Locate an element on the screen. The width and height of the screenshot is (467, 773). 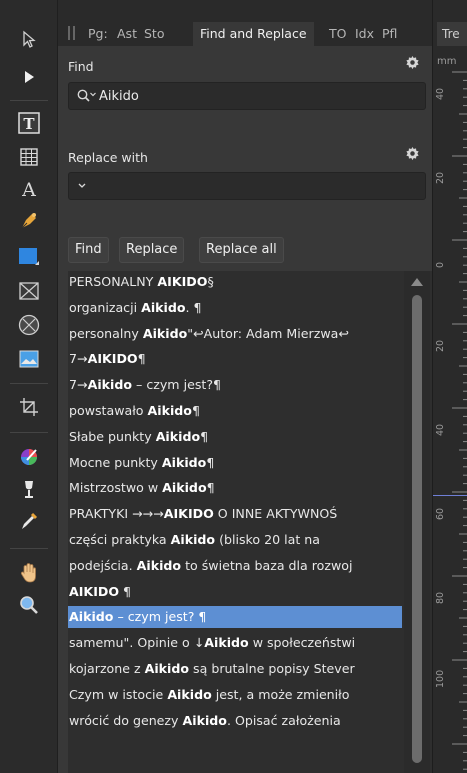
result-context-before: Czym w istocie is located at coordinates (118, 694).